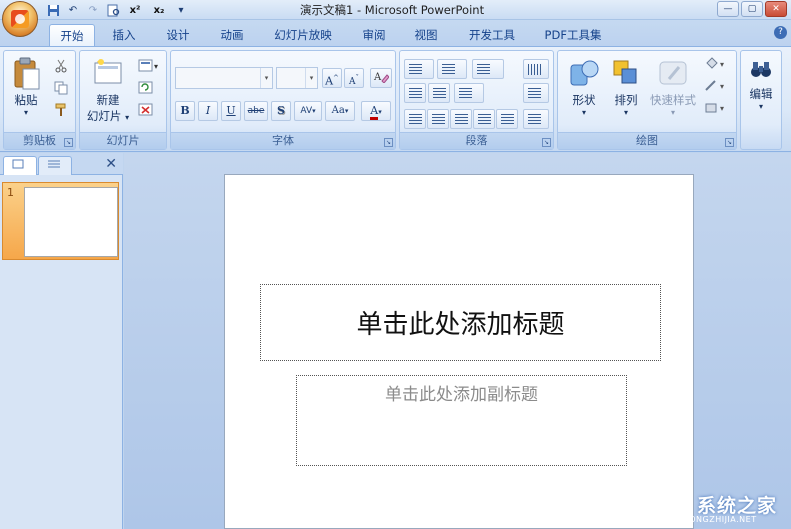 This screenshot has width=791, height=529. What do you see at coordinates (673, 87) in the screenshot?
I see `quick-styles-button: 快速样式 ▾` at bounding box center [673, 87].